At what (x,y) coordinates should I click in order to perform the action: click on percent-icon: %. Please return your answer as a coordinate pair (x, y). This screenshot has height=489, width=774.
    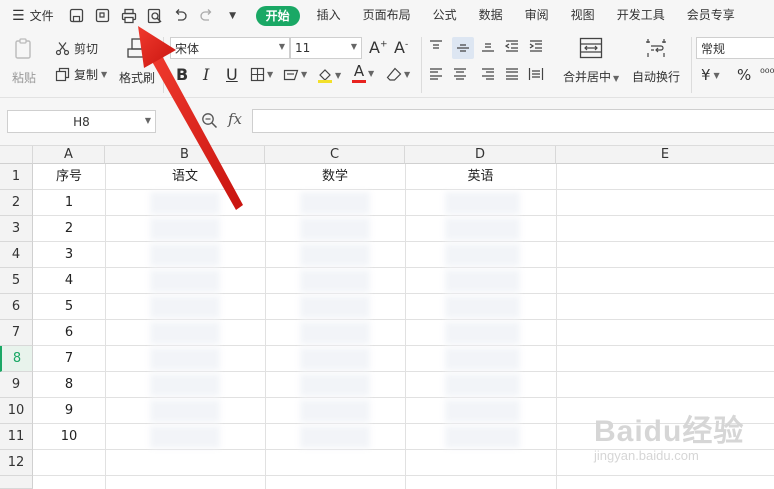
    Looking at the image, I should click on (744, 75).